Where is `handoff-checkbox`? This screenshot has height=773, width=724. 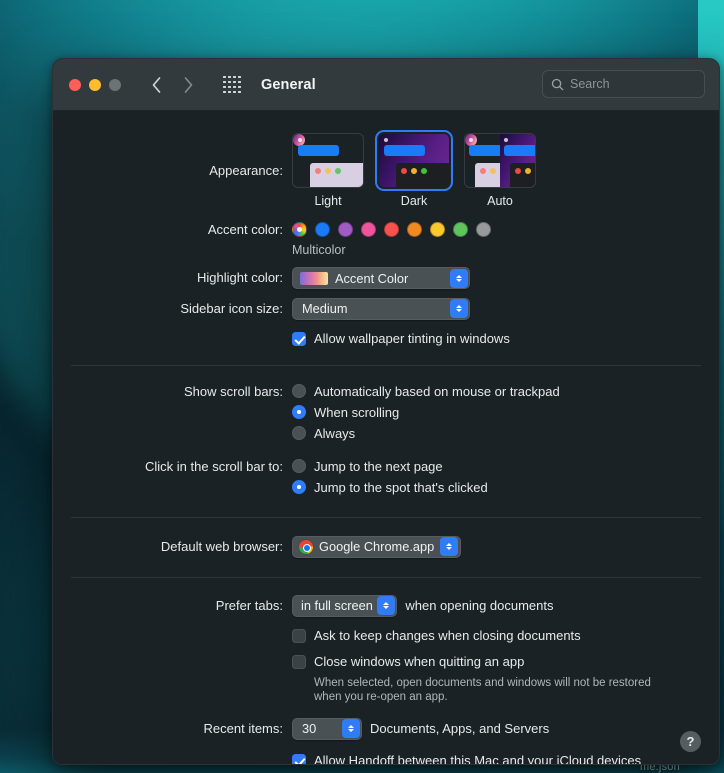
handoff-checkbox is located at coordinates (299, 758).